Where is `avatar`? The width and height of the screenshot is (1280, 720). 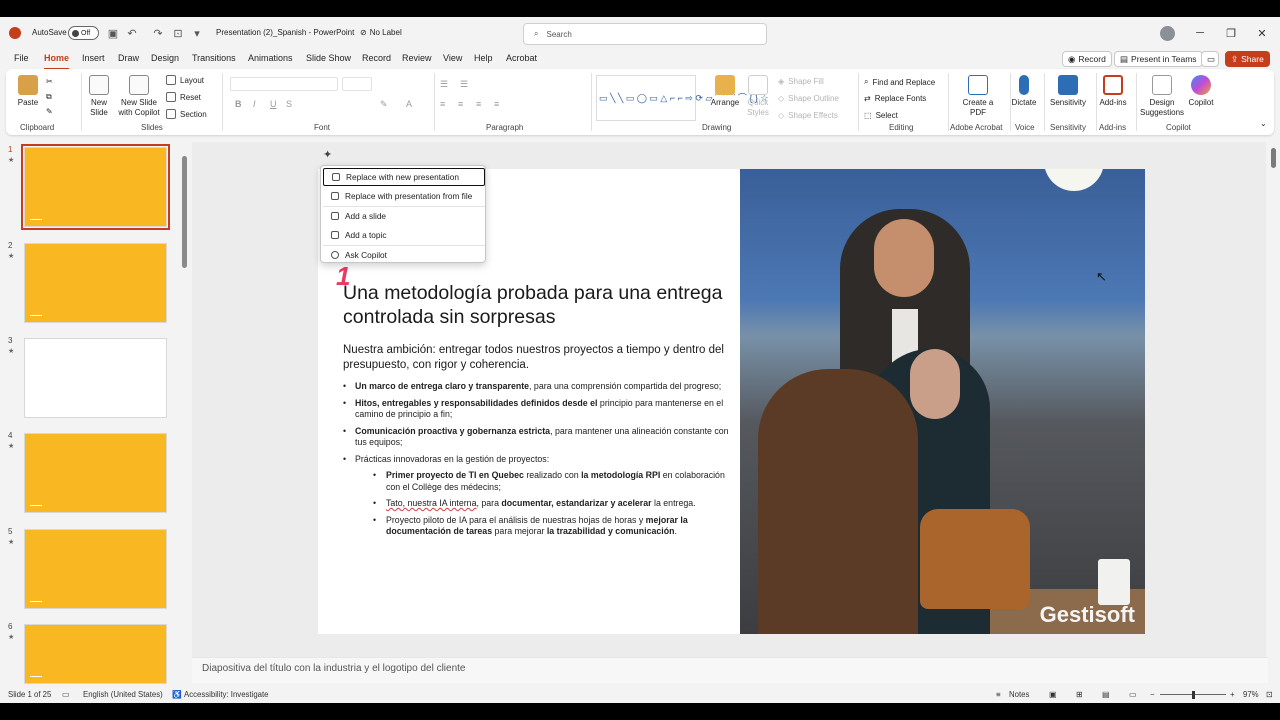 avatar is located at coordinates (1167, 33).